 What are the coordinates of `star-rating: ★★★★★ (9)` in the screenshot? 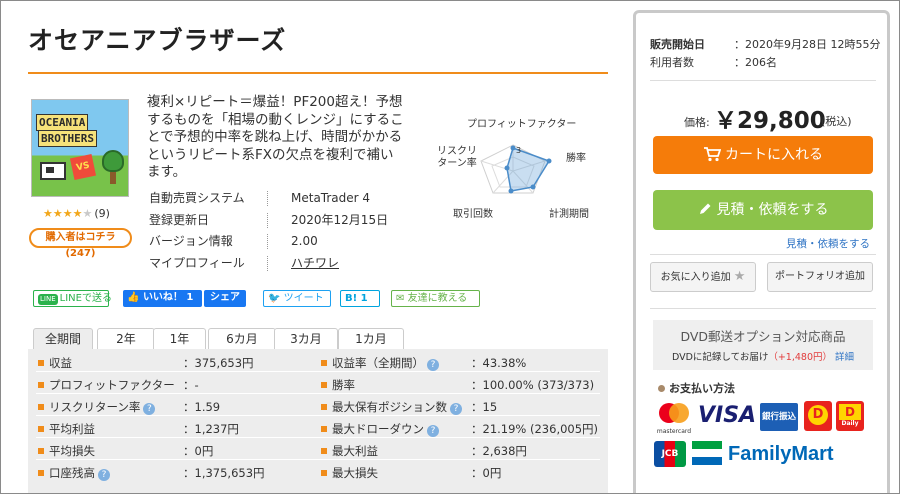 It's located at (76, 213).